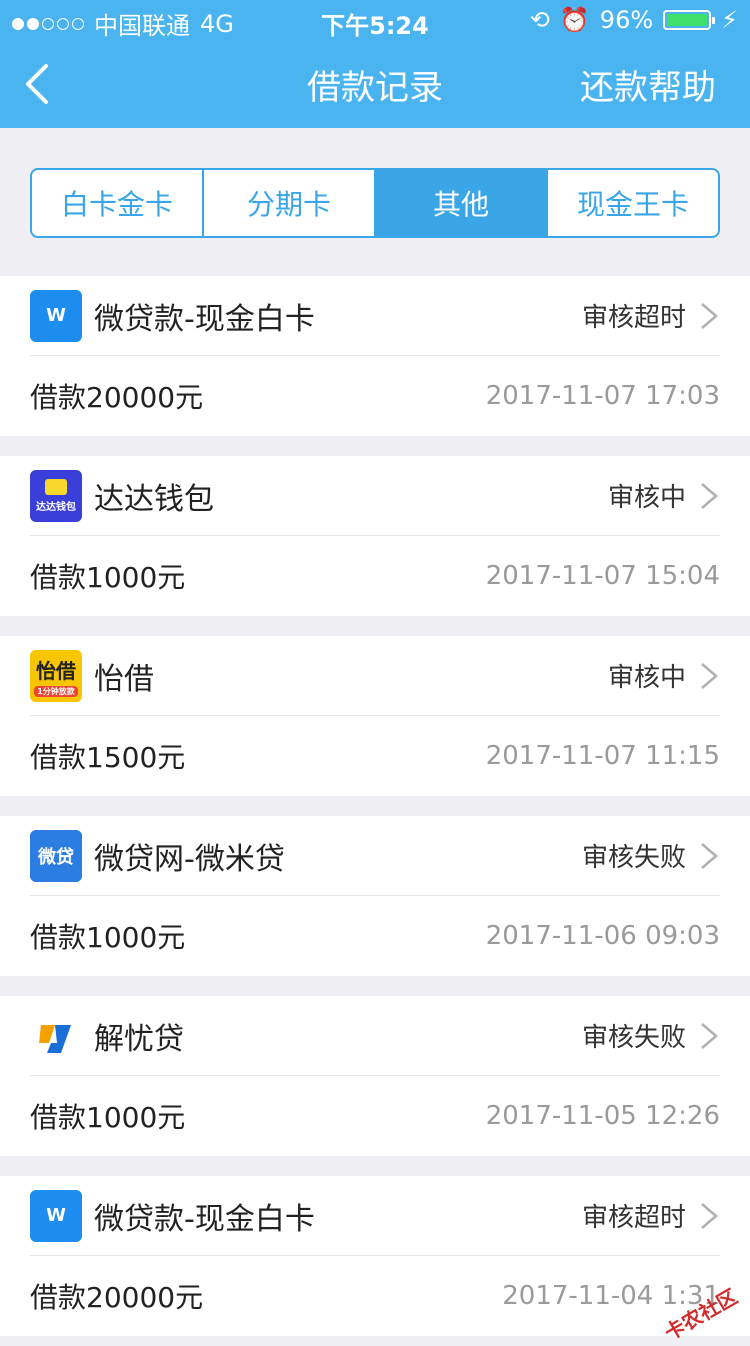 Image resolution: width=750 pixels, height=1346 pixels. I want to click on record-time: 2017-11-07 17:03, so click(602, 396).